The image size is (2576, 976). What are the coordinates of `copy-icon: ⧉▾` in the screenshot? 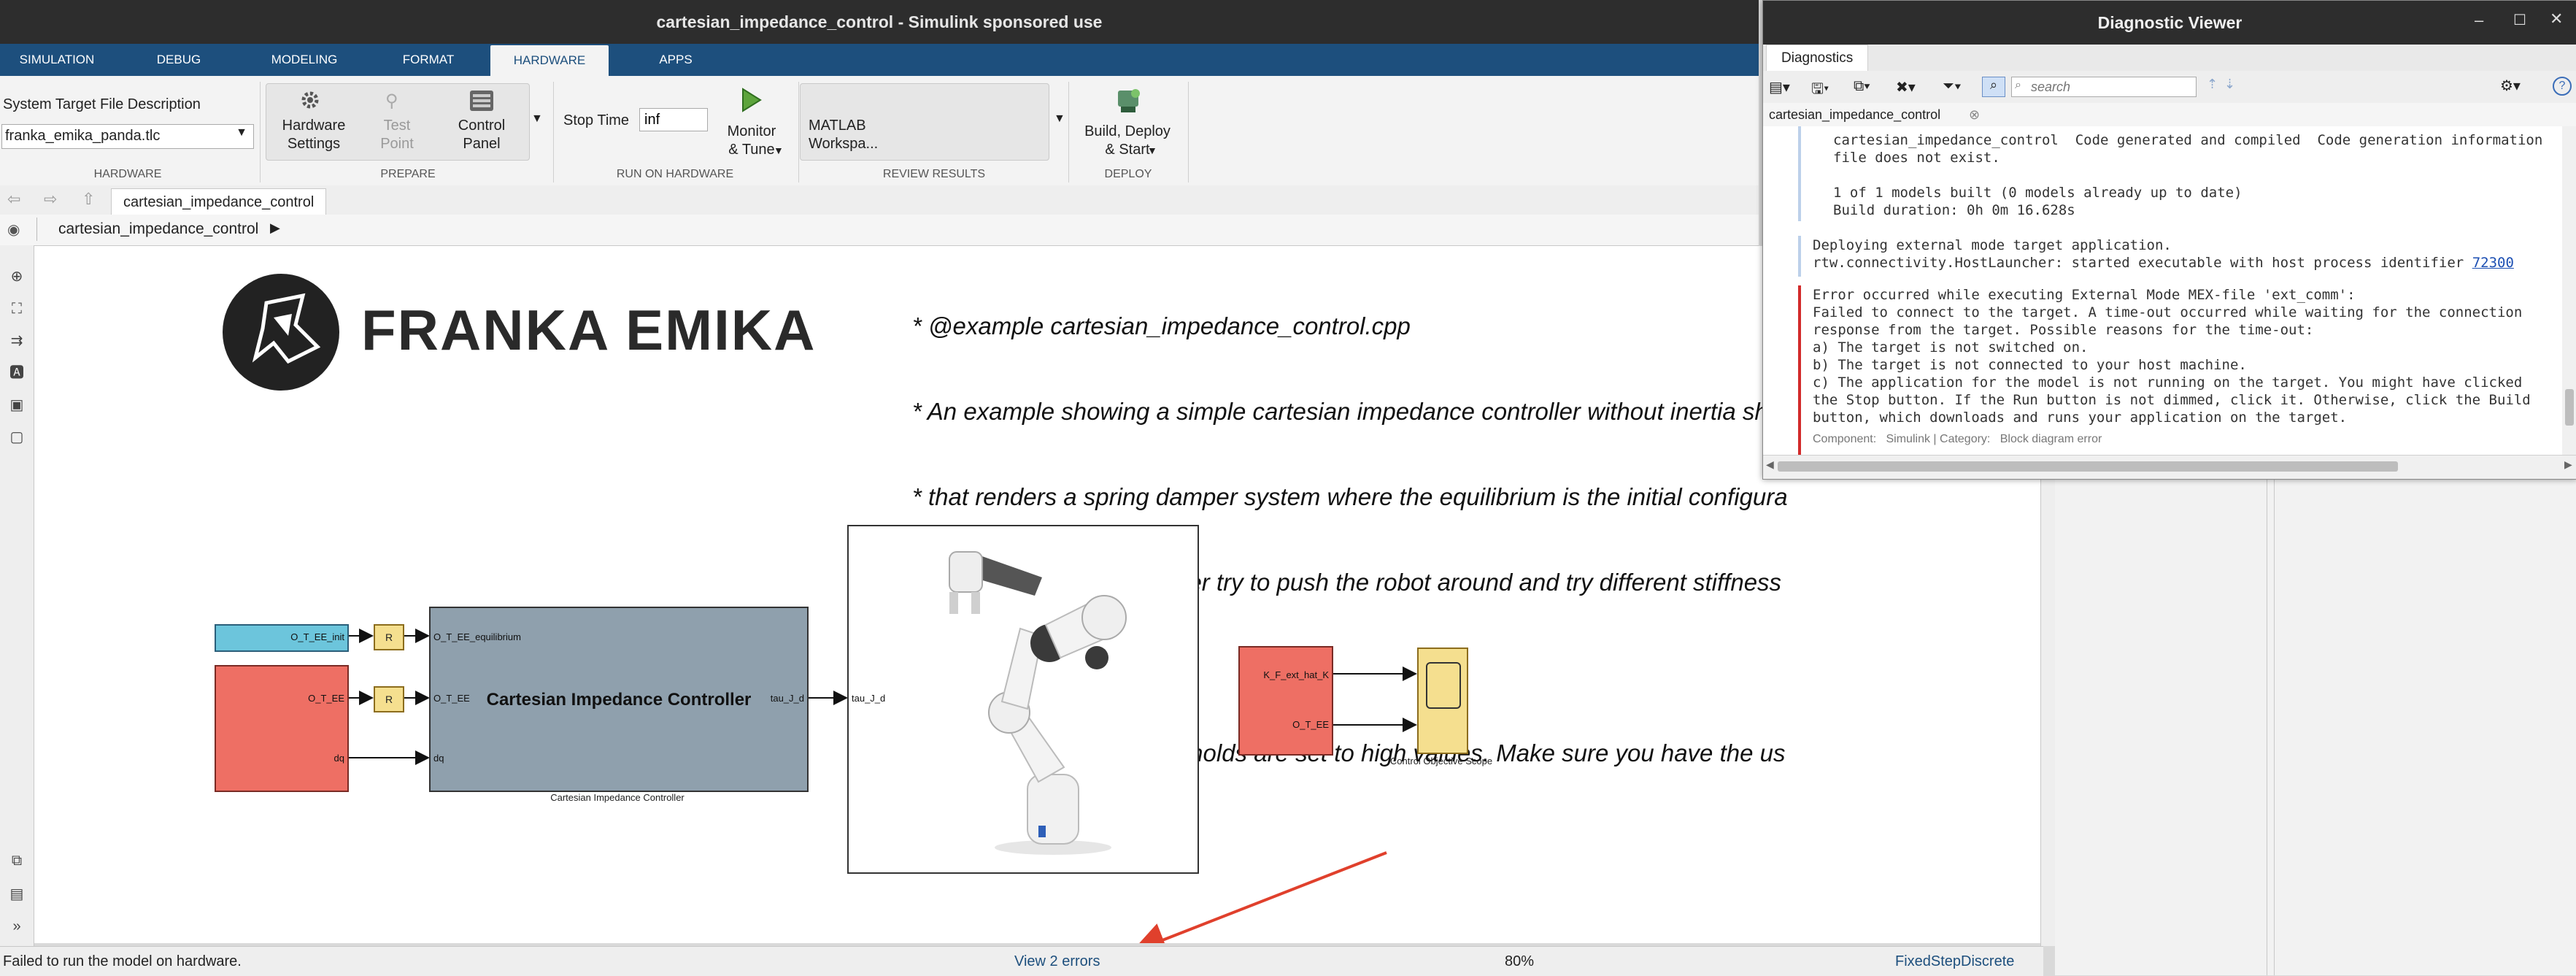 It's located at (1862, 86).